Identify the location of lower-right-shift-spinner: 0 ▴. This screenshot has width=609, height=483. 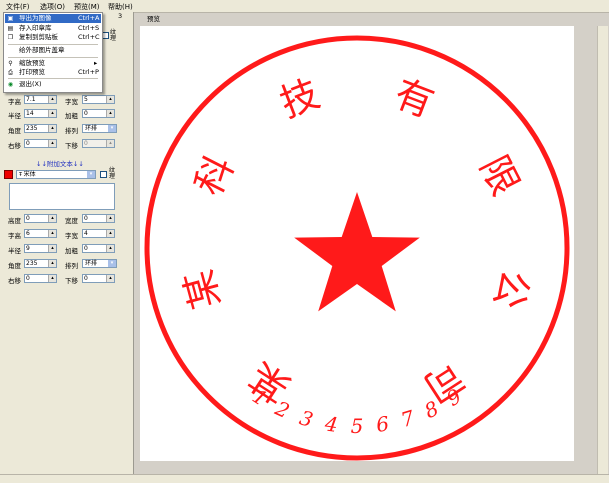
(40, 278).